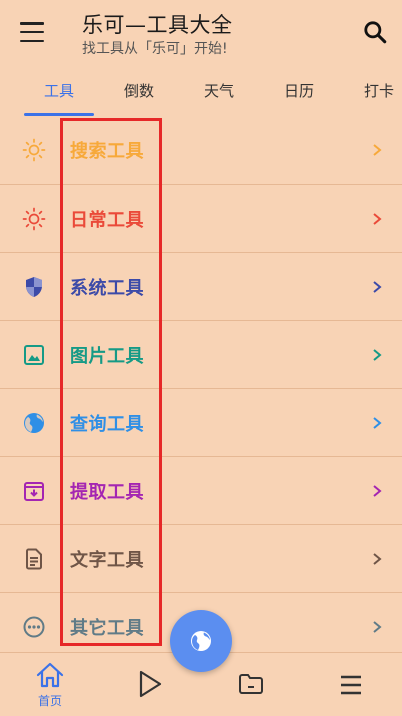 This screenshot has height=716, width=402. Describe the element at coordinates (32, 32) in the screenshot. I see `menu-icon` at that location.